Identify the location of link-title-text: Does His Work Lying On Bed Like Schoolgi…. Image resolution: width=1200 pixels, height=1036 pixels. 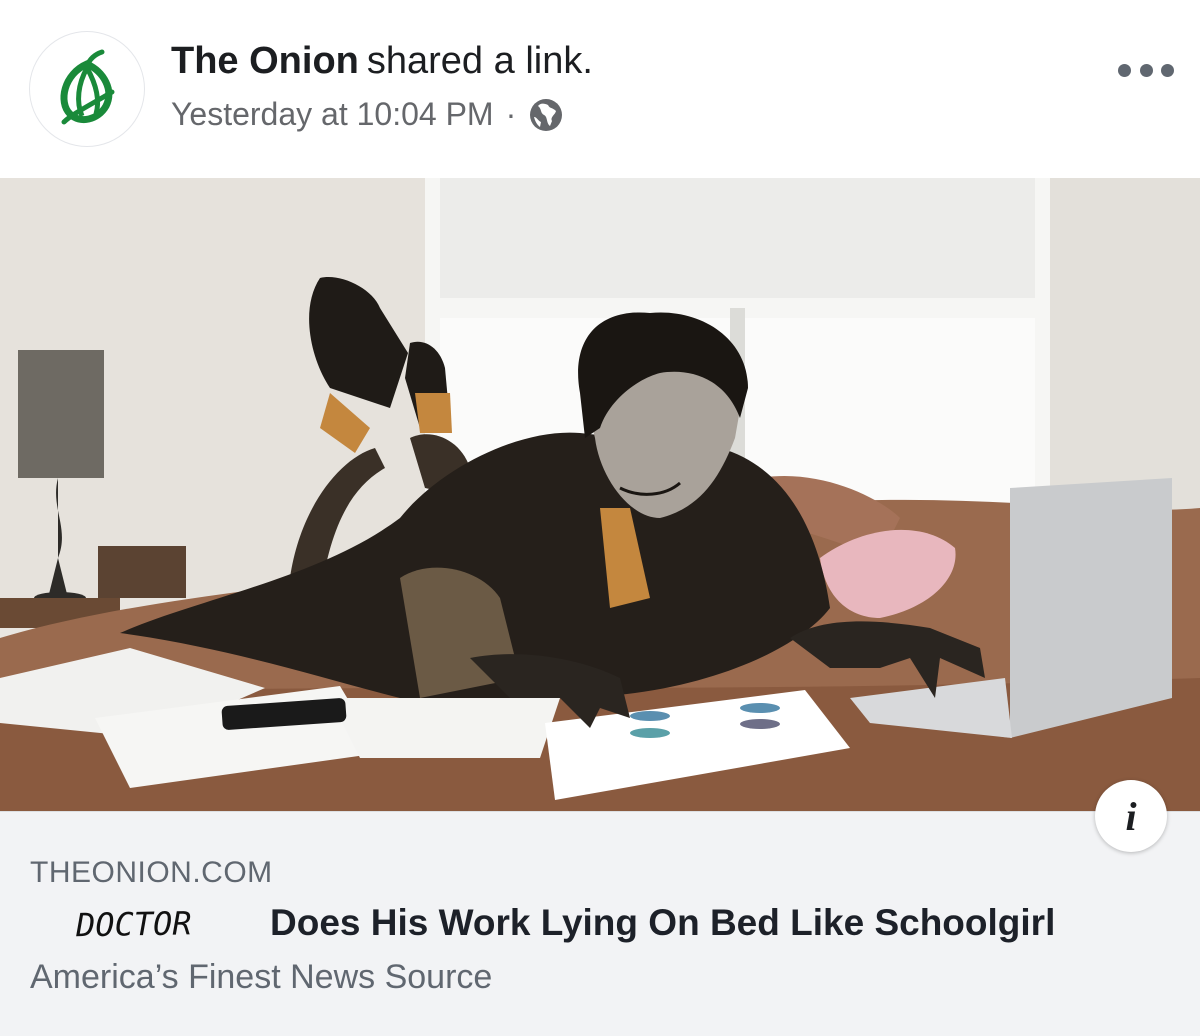
(663, 922).